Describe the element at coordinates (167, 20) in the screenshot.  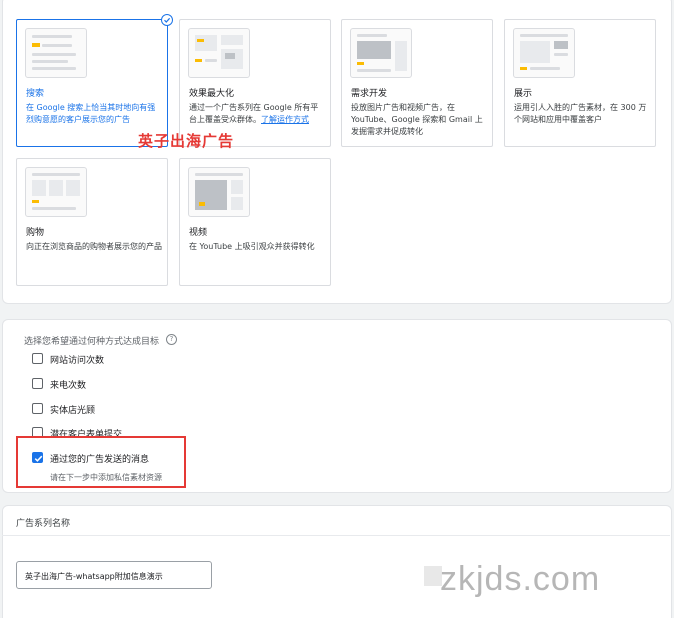
I see `selected-check-icon` at that location.